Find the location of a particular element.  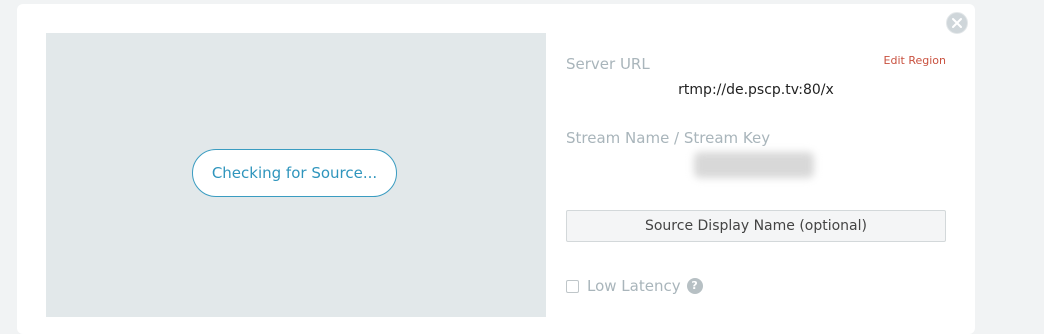

low-latency-label: Low Latency is located at coordinates (634, 286).